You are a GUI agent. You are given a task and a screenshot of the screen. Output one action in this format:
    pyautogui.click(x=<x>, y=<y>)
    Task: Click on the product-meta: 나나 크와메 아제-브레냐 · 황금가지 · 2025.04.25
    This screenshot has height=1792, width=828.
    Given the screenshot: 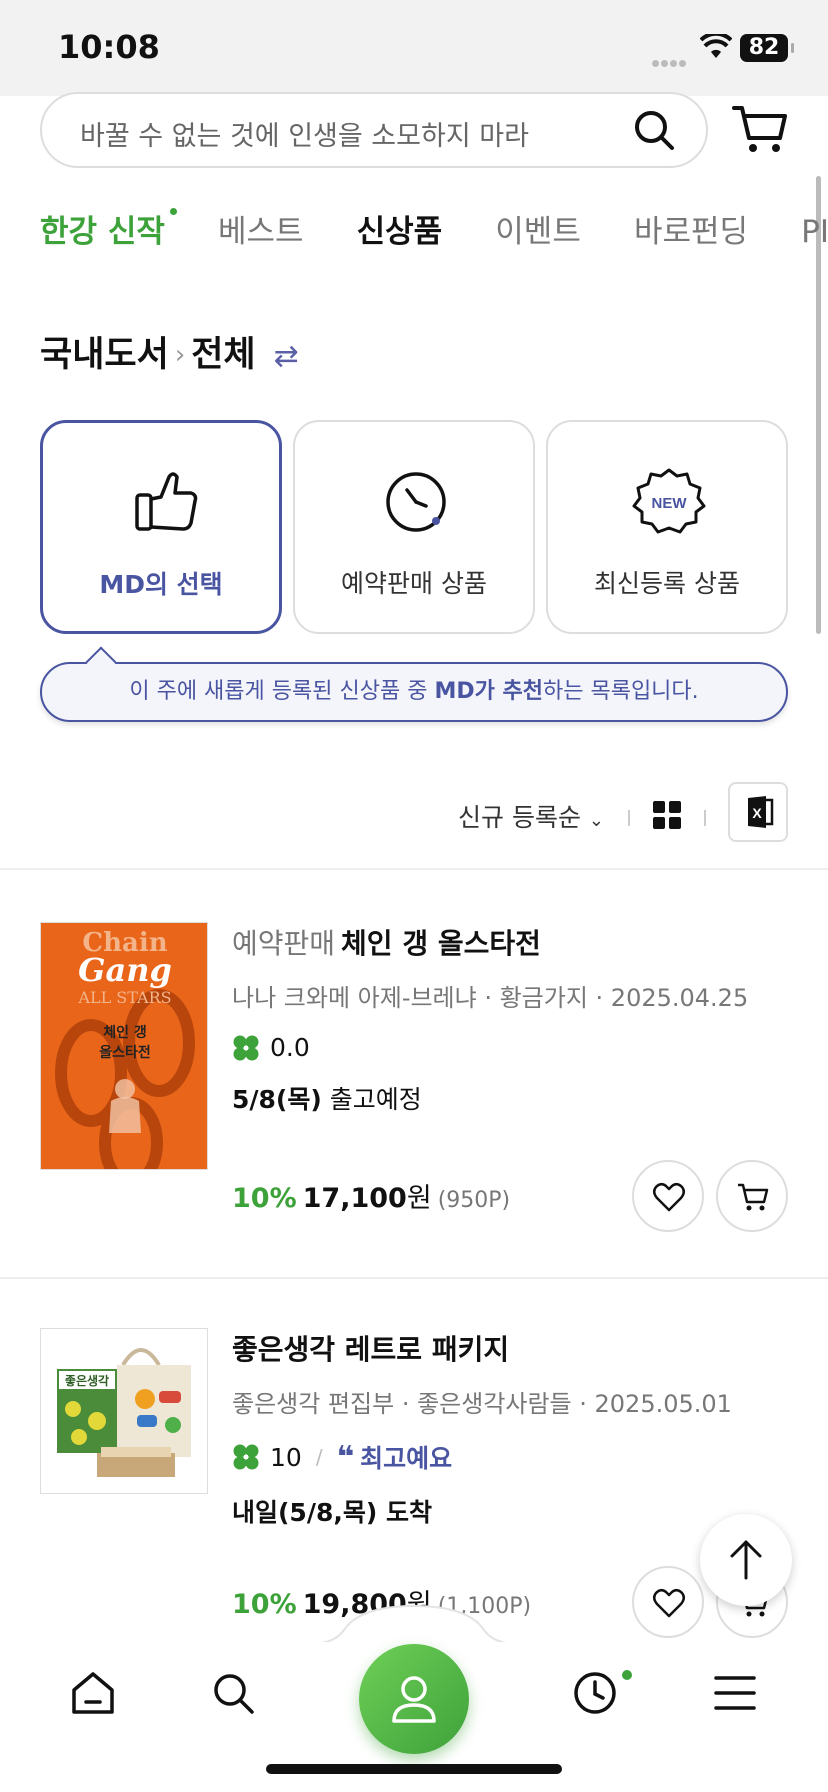 What is the action you would take?
    pyautogui.click(x=490, y=998)
    